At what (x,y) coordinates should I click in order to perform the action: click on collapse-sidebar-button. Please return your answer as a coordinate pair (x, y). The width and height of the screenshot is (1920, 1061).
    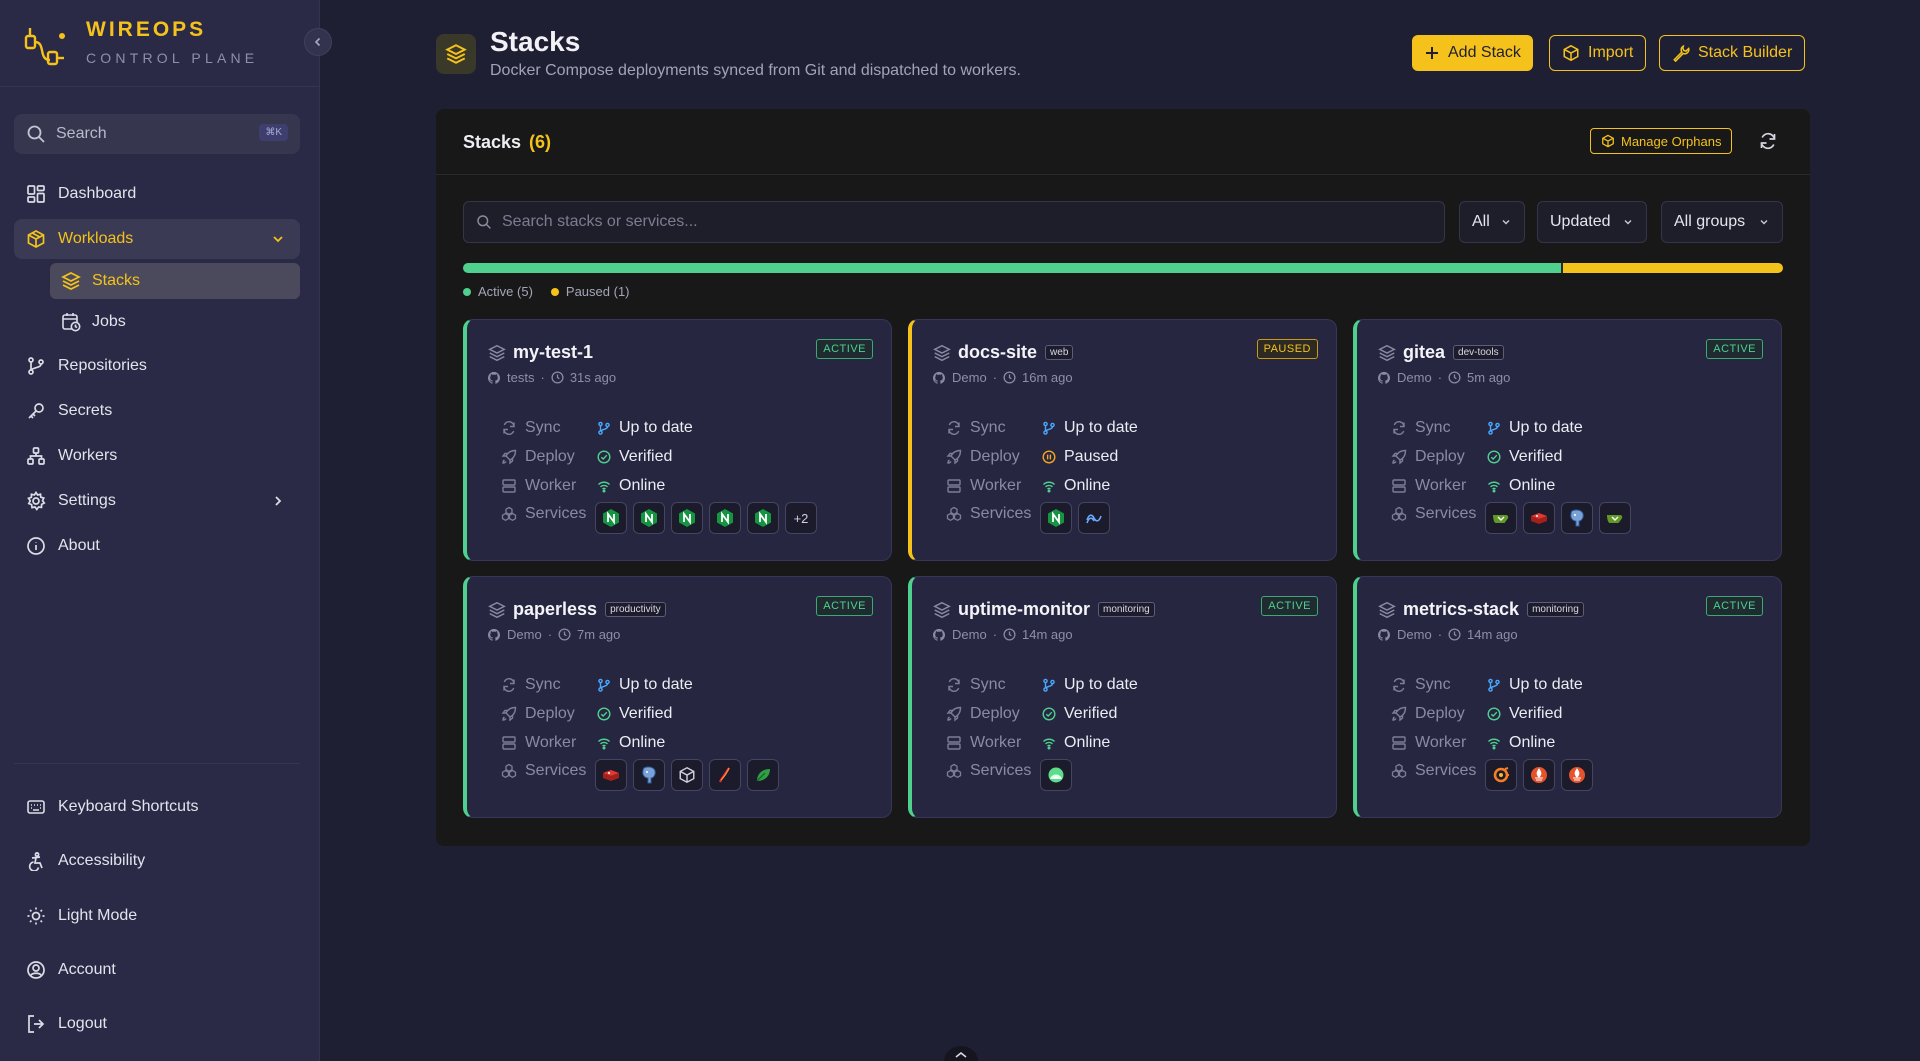
    Looking at the image, I should click on (318, 42).